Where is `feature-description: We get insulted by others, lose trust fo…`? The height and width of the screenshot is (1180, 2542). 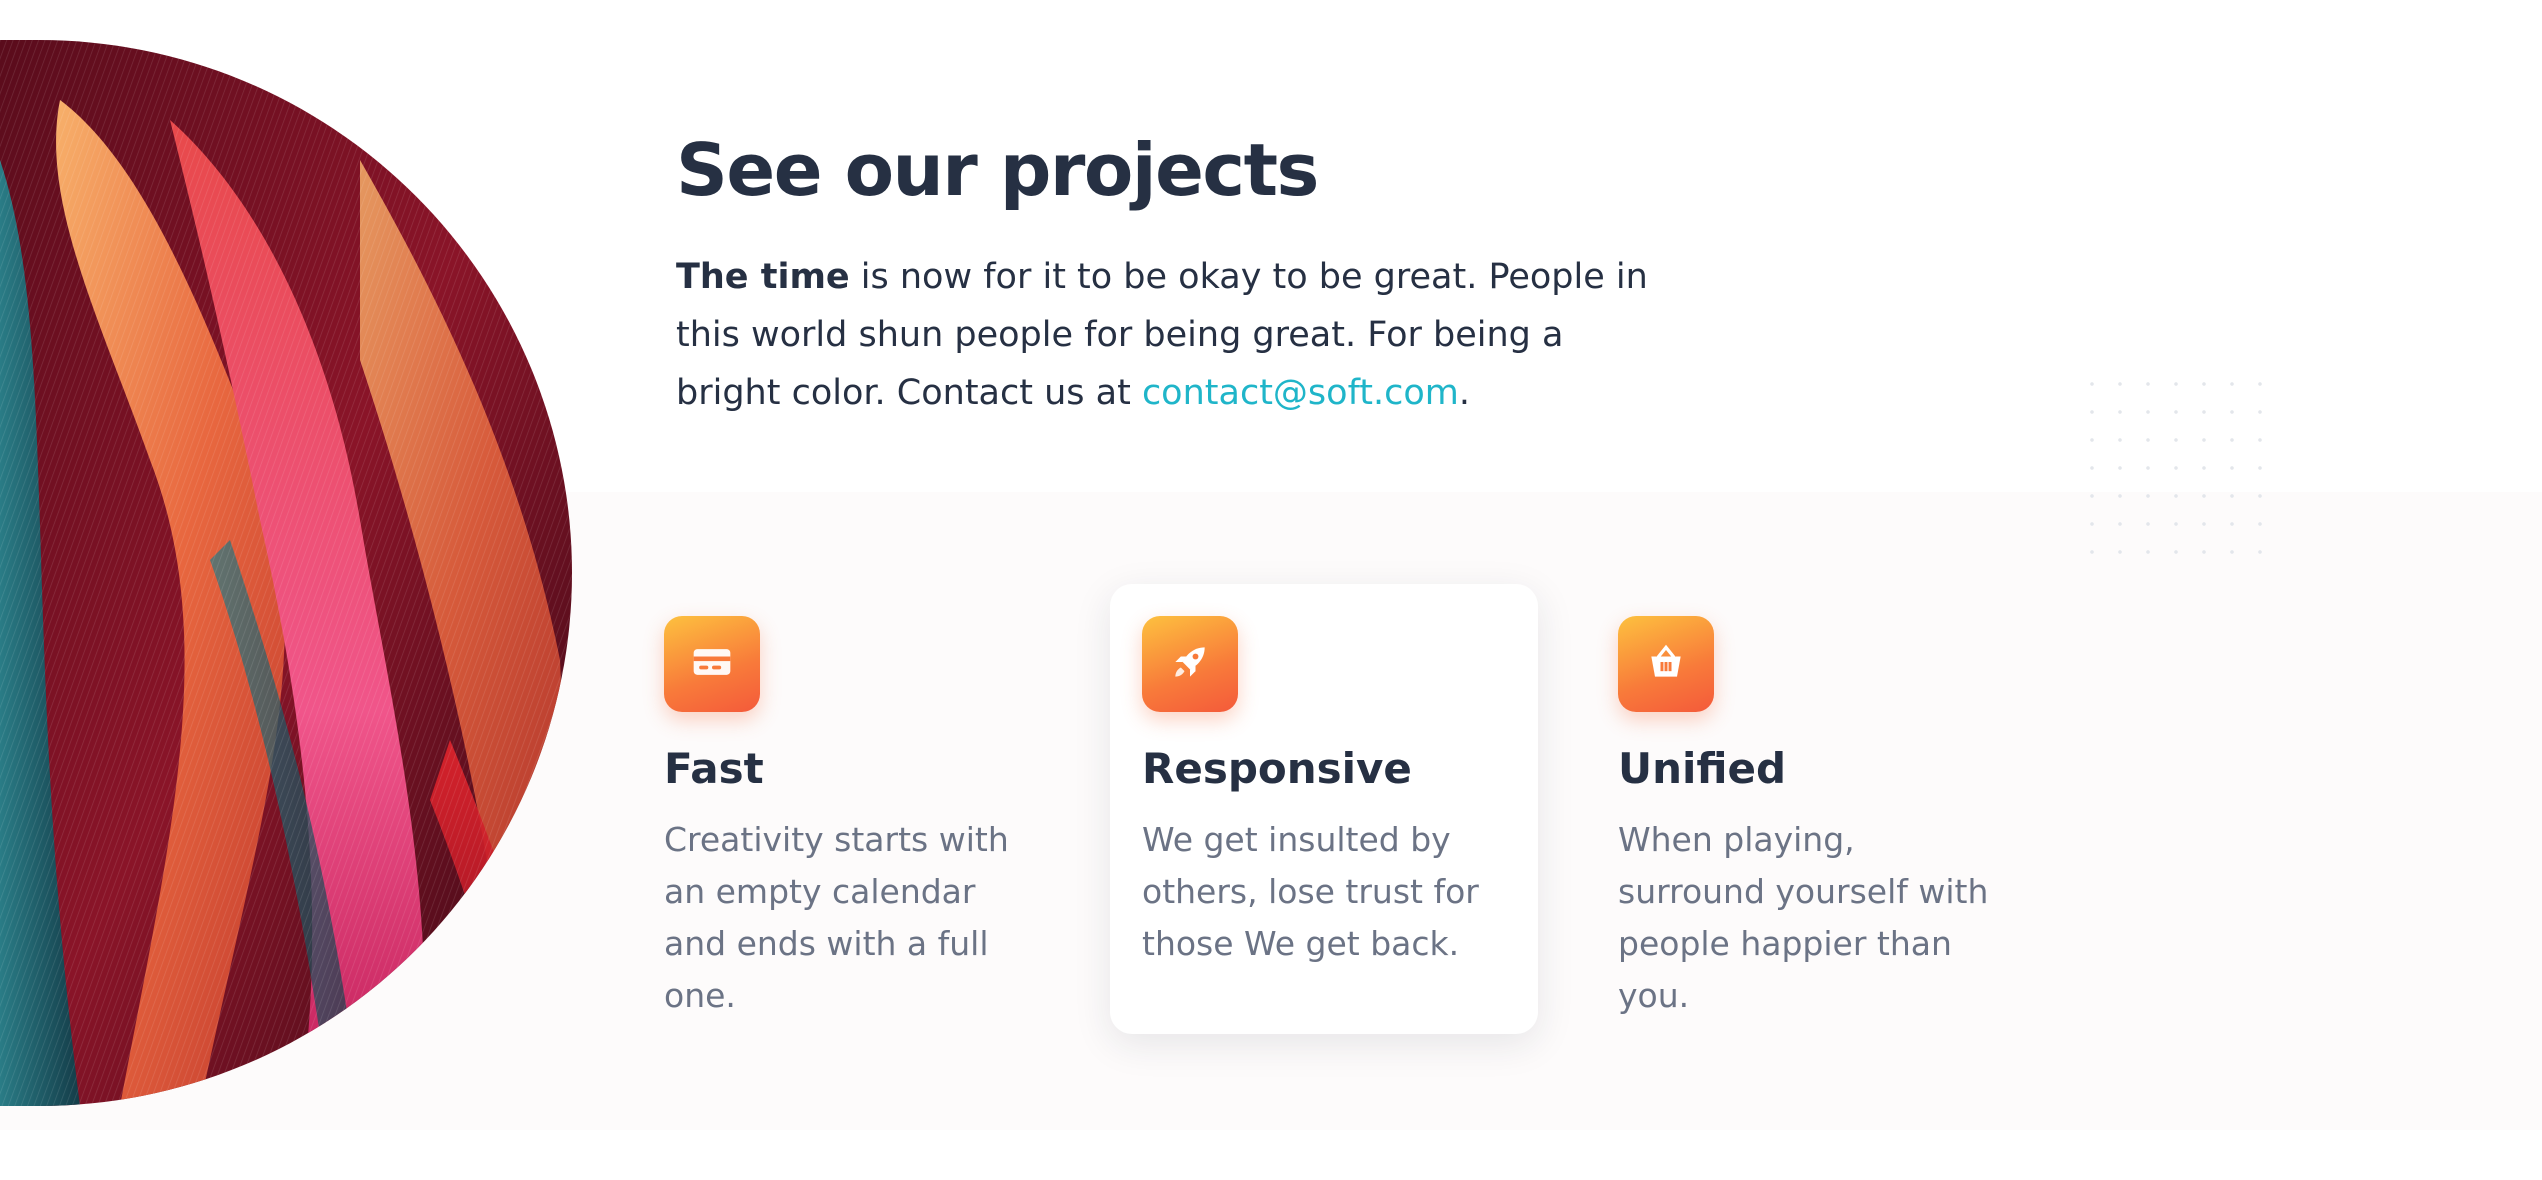
feature-description: We get insulted by others, lose trust fo… is located at coordinates (1310, 891).